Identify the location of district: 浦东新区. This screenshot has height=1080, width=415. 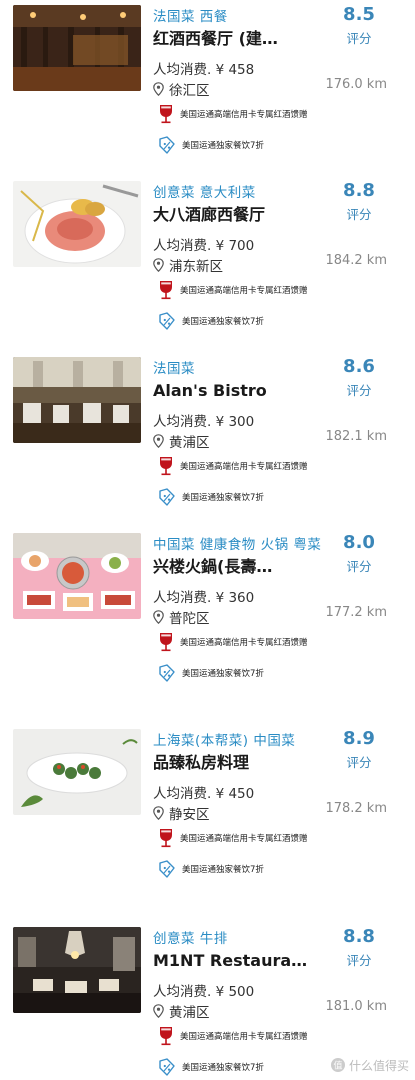
(188, 265).